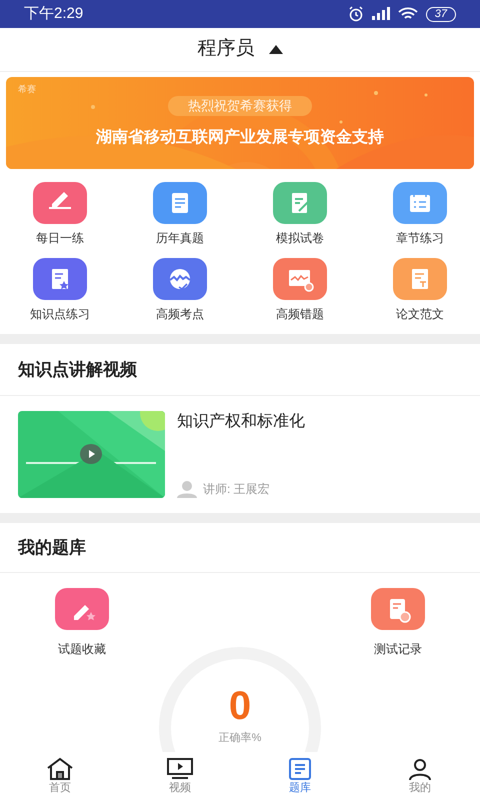  Describe the element at coordinates (240, 738) in the screenshot. I see `accuracy-label: 正确率%` at that location.